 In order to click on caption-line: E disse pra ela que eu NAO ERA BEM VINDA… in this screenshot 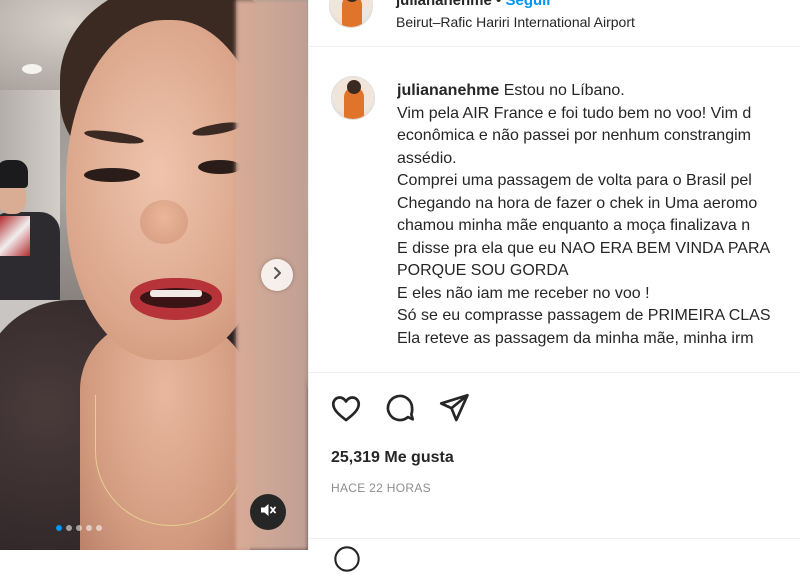, I will do `click(584, 248)`.